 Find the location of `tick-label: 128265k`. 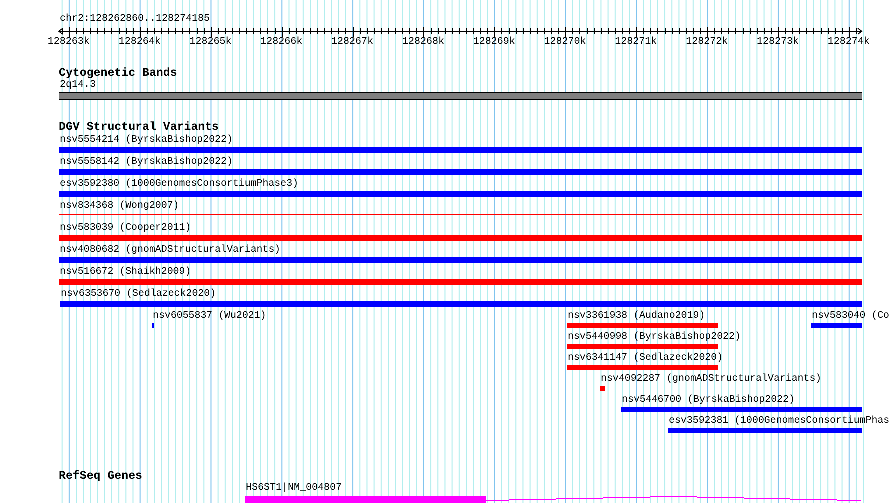

tick-label: 128265k is located at coordinates (211, 41).